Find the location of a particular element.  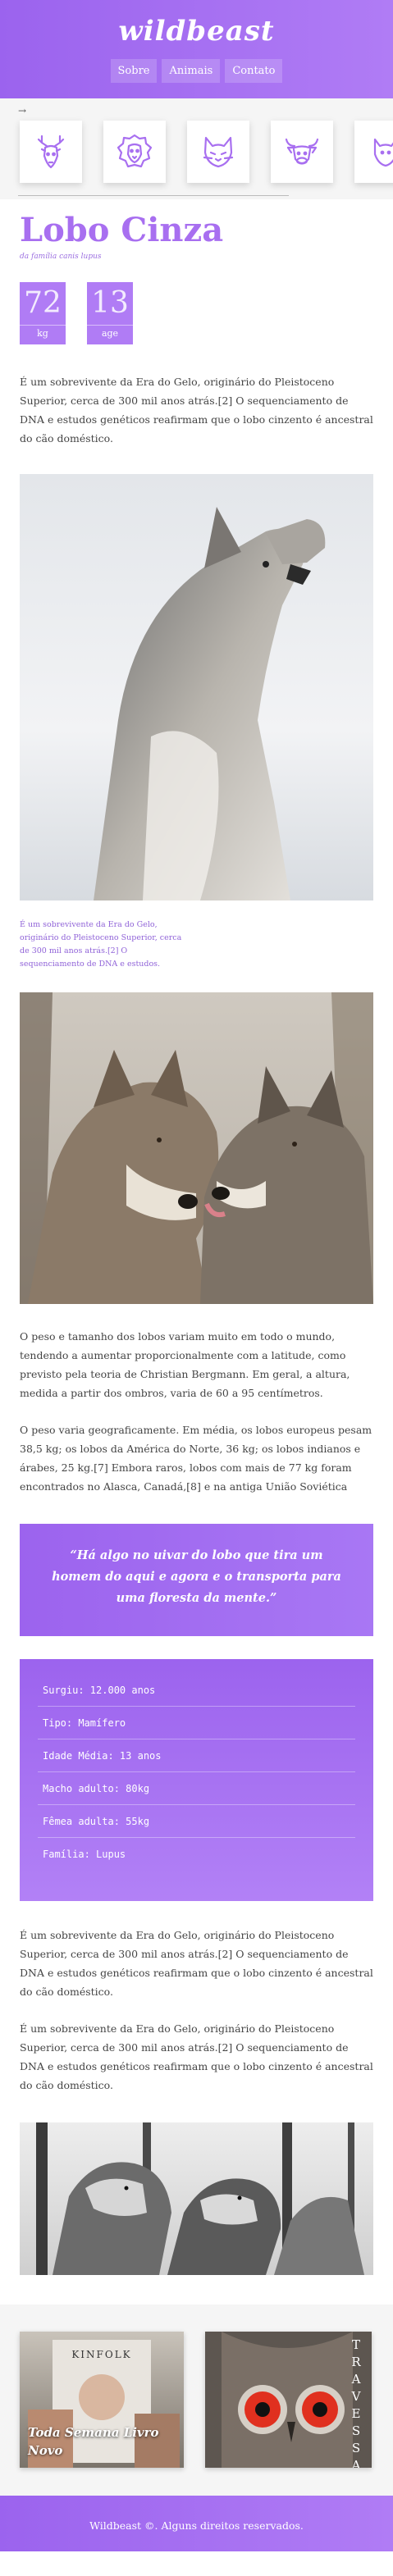

animal-carousel: → is located at coordinates (196, 148).